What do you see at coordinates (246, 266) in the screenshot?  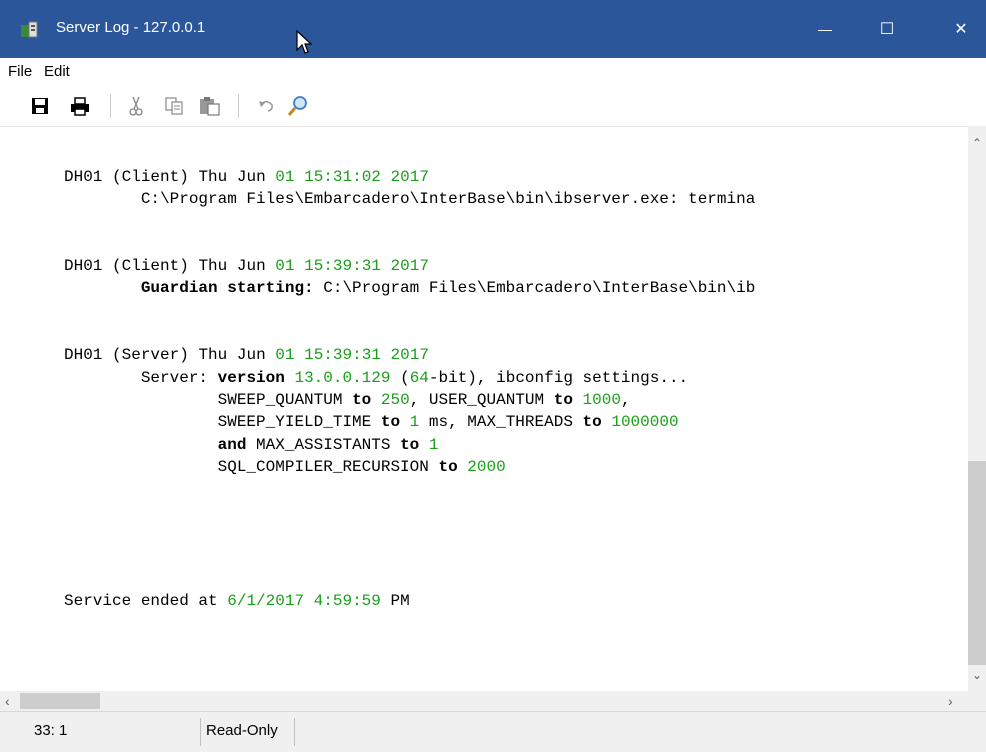 I see `log-entry-header: DH01 (Client) Thu Jun 01 15:39:31 2017` at bounding box center [246, 266].